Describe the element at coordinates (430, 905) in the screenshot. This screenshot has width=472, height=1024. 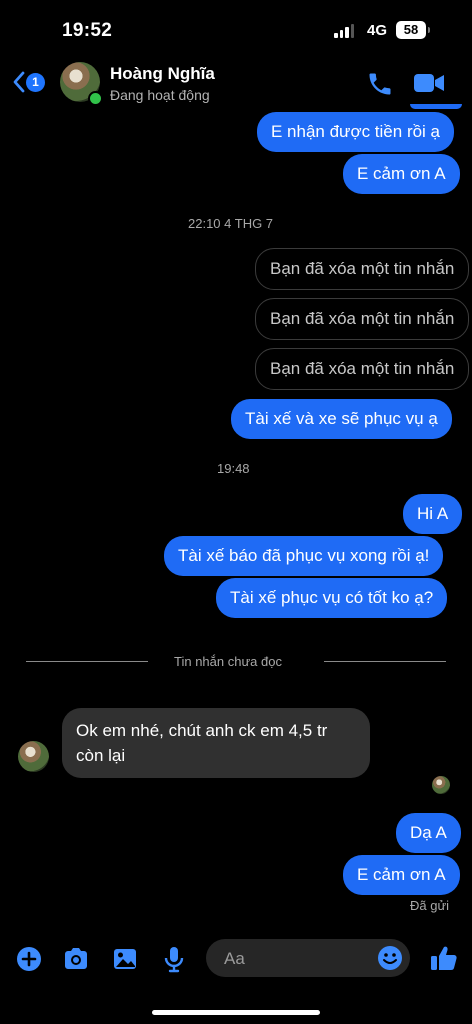
I see `delivery-status: Đã gửi` at that location.